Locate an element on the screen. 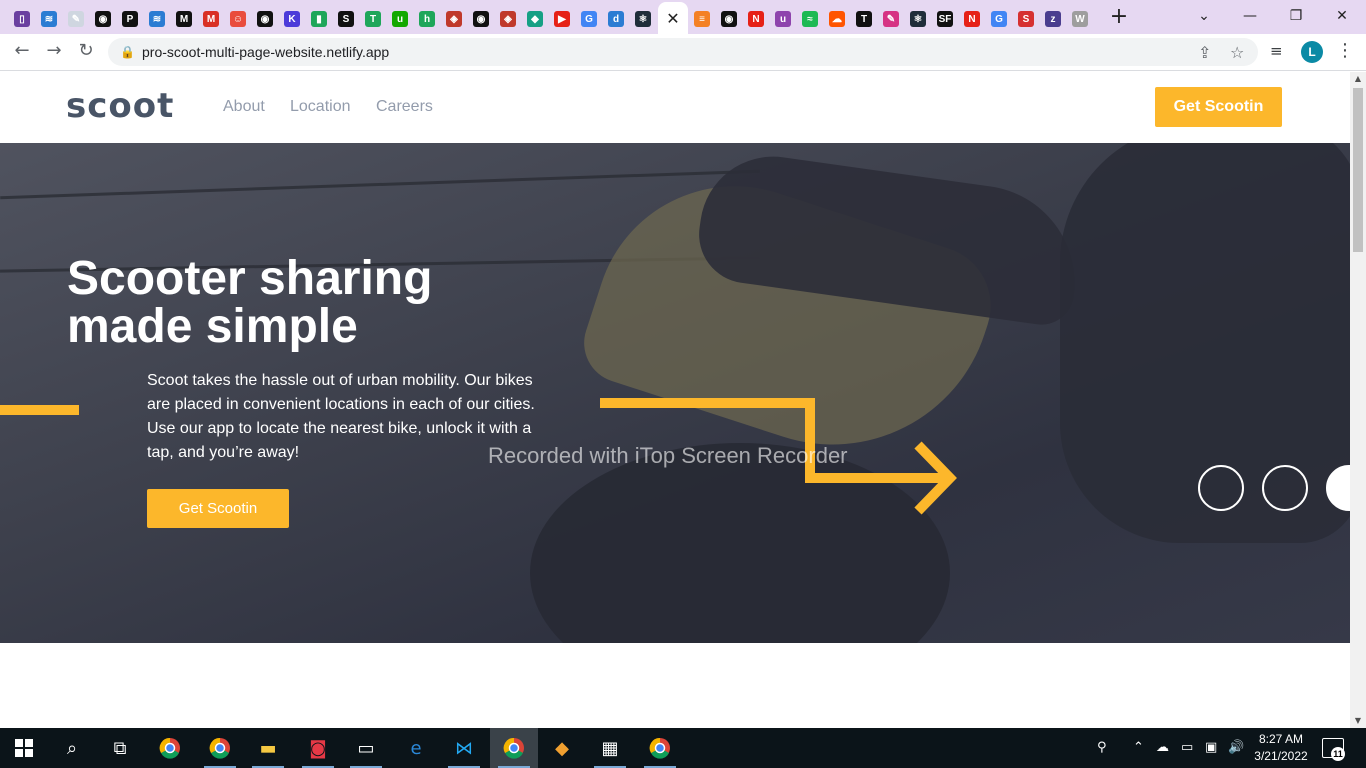 This screenshot has width=1366, height=768. recorder-icon: ◙ is located at coordinates (318, 748).